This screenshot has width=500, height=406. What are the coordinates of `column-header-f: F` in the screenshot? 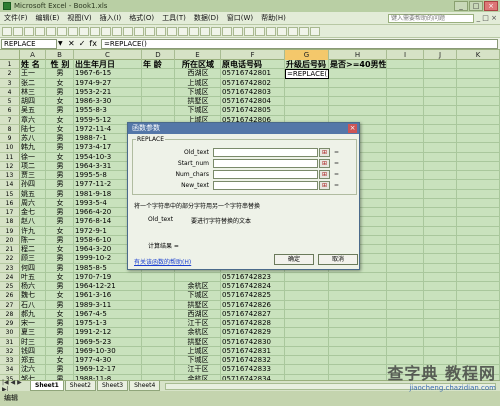 It's located at (253, 55).